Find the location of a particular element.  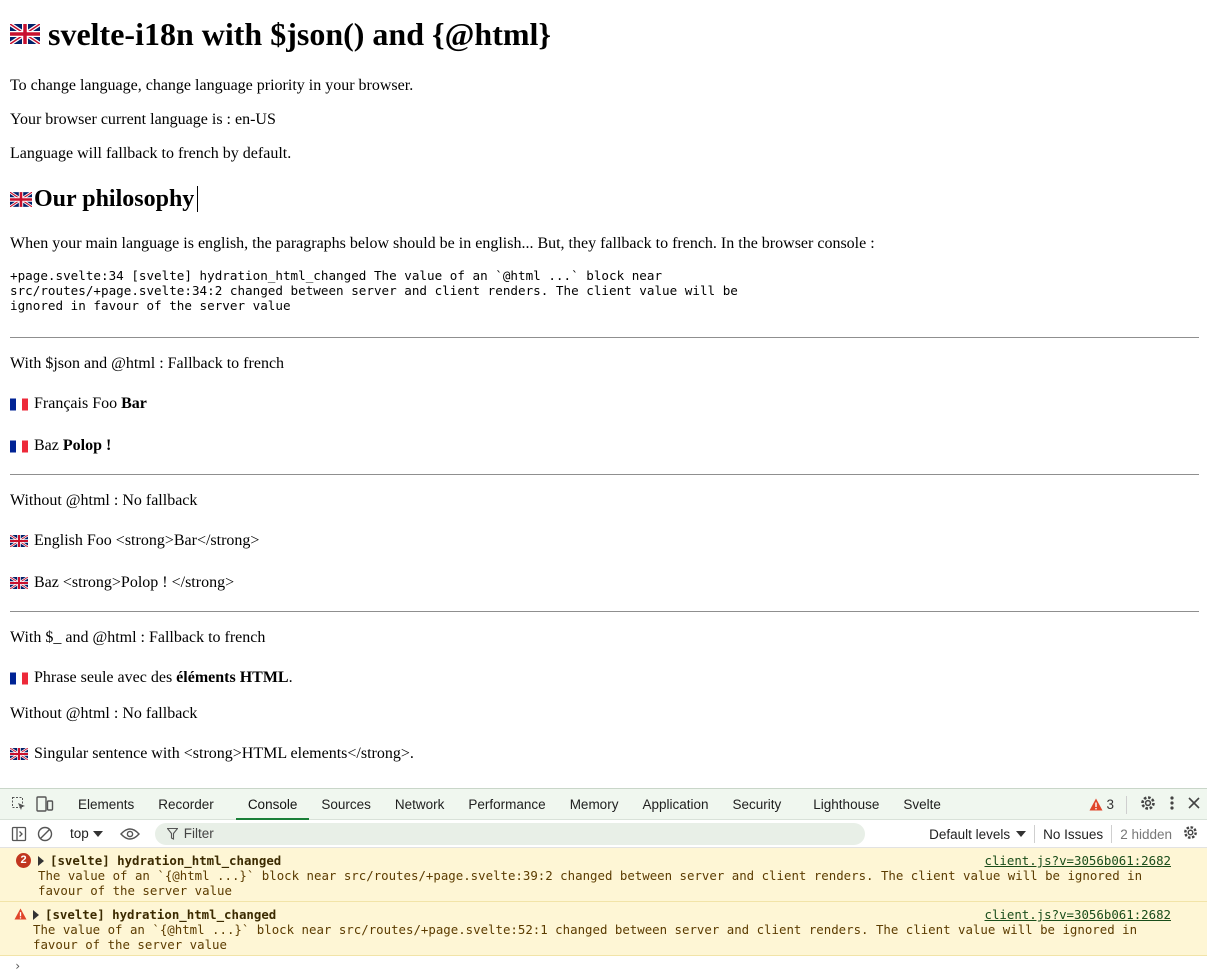

block1-line1-text: Français Foo is located at coordinates (78, 403).